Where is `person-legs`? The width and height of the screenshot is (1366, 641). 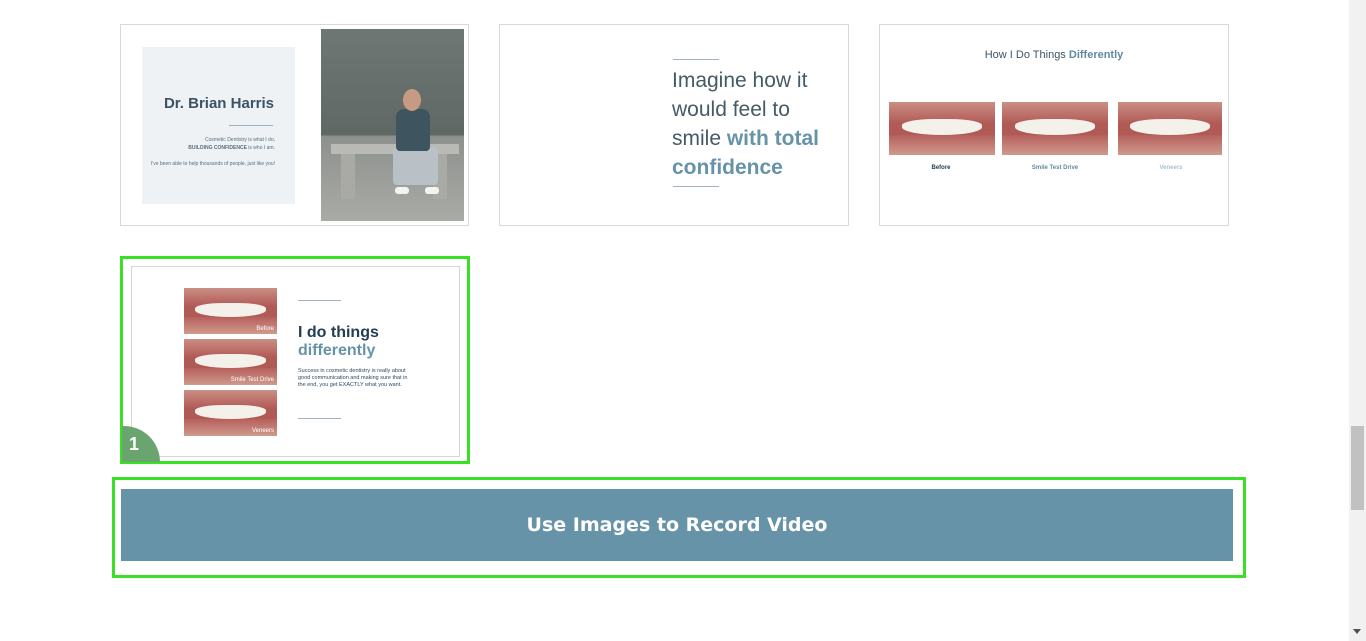
person-legs is located at coordinates (415, 166).